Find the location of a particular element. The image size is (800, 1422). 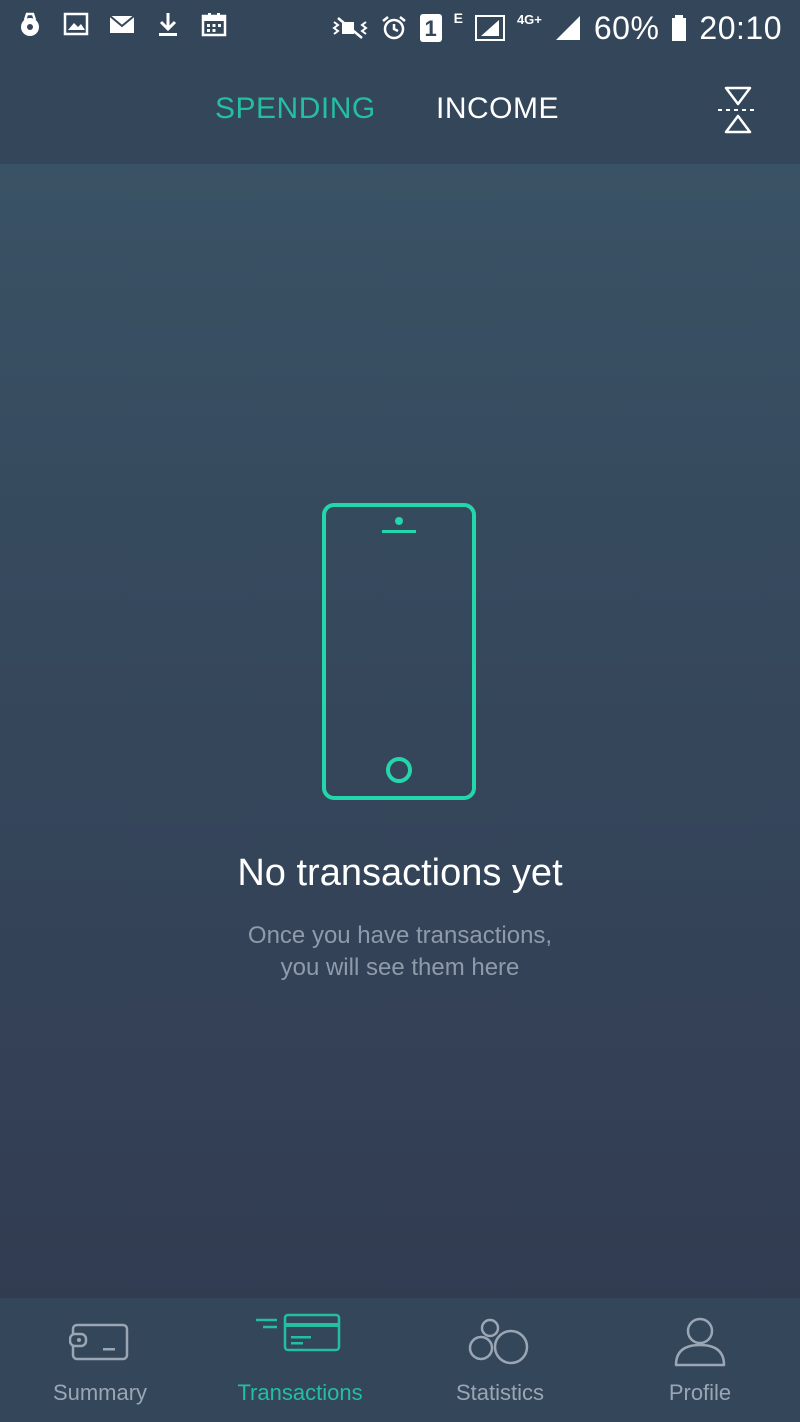

vibrate-icon is located at coordinates (349, 28).